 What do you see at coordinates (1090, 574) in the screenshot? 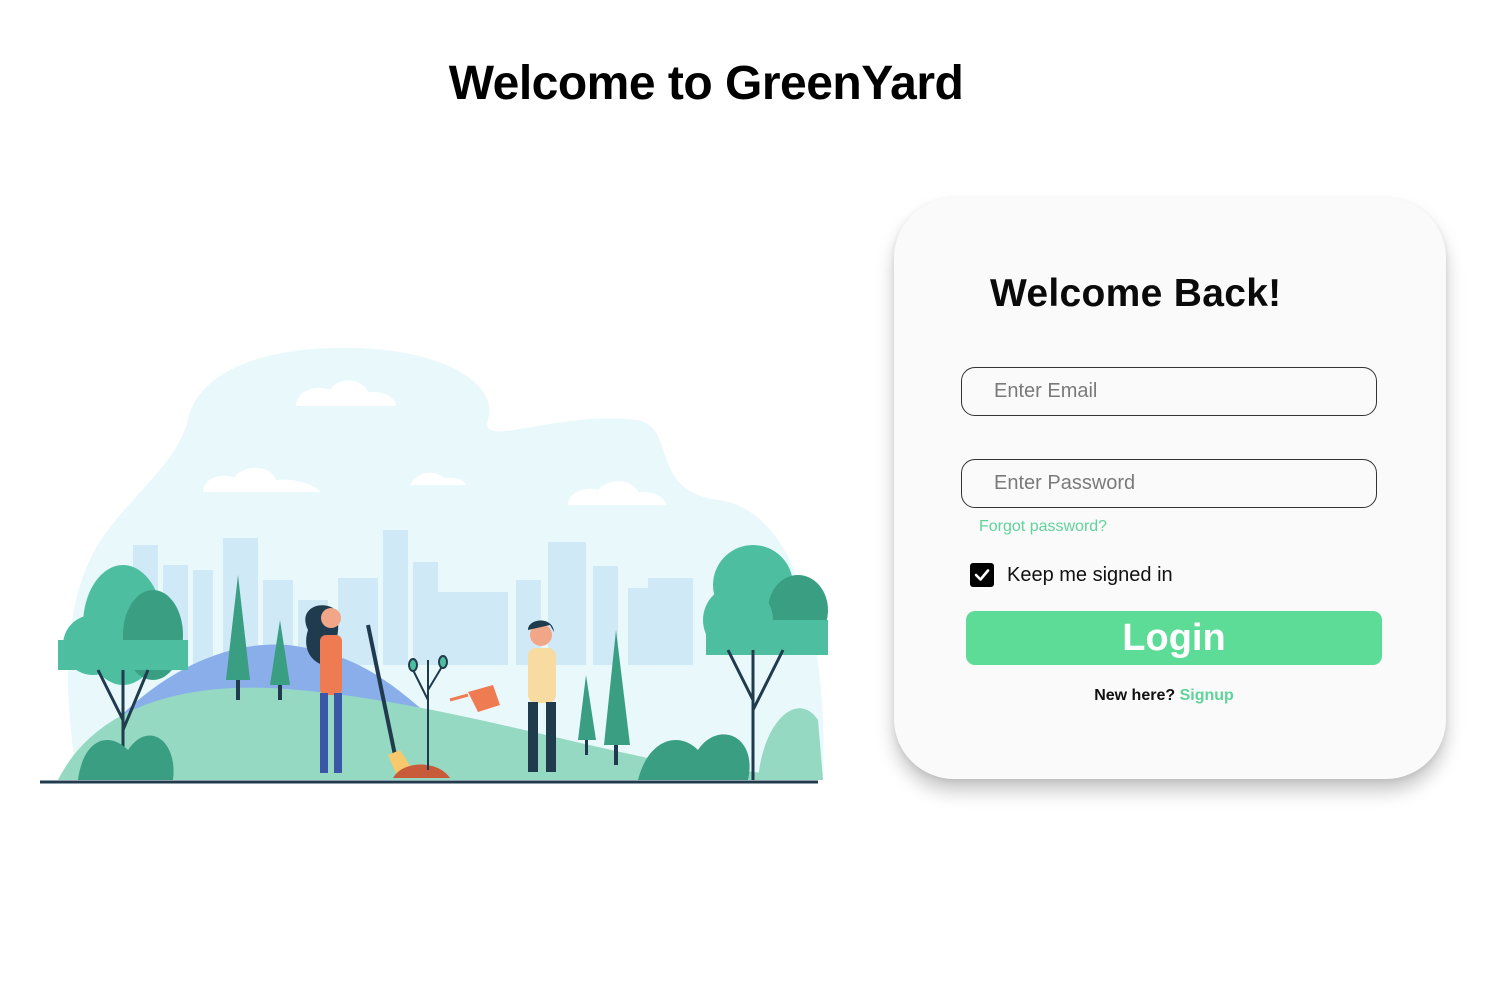
I see `keep-signed-in-label: Keep me signed in` at bounding box center [1090, 574].